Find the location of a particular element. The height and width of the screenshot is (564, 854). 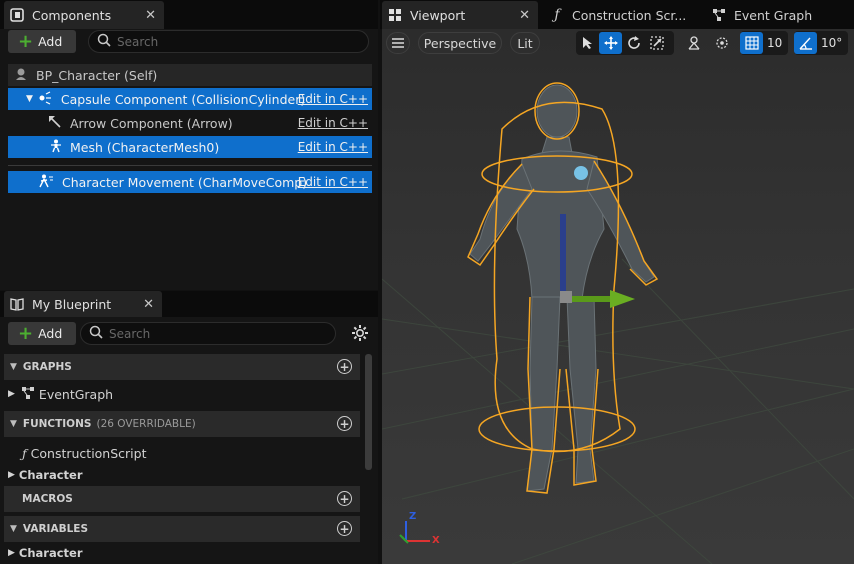

function-icon: ƒ is located at coordinates (557, 15).